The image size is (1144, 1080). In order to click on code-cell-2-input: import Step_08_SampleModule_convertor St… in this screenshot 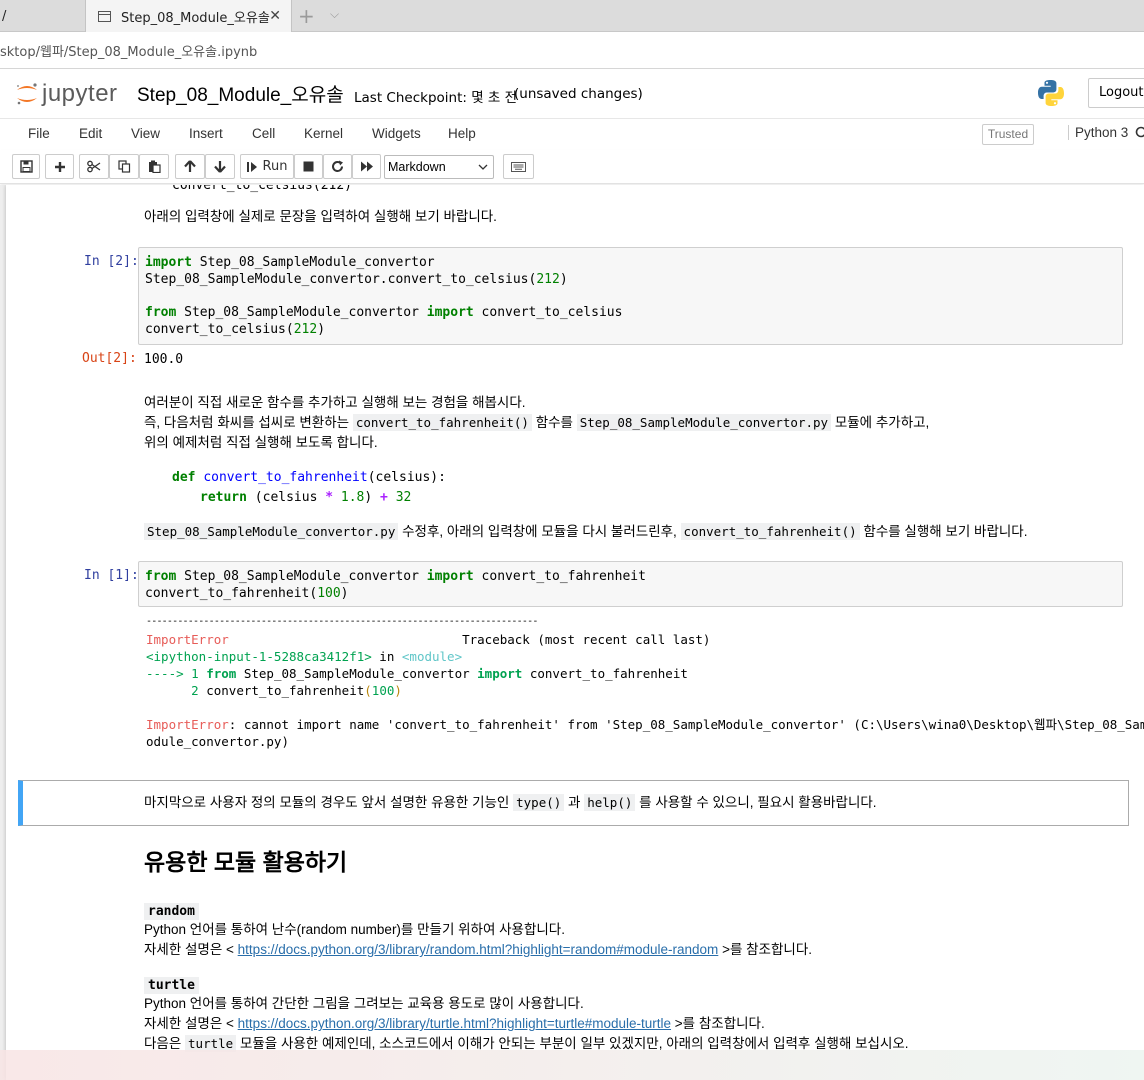, I will do `click(630, 296)`.